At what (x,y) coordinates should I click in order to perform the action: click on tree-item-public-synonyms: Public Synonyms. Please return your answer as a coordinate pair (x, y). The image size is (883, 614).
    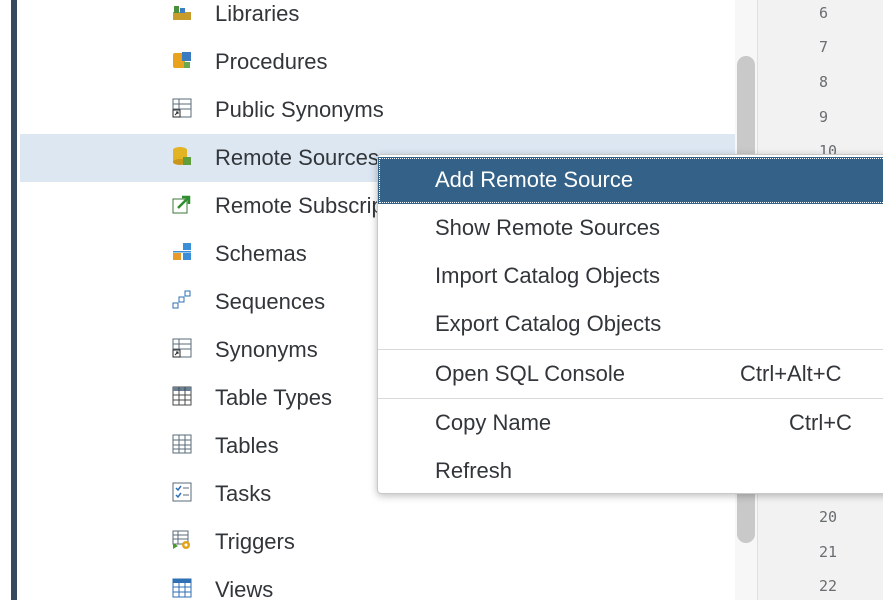
    Looking at the image, I should click on (377, 110).